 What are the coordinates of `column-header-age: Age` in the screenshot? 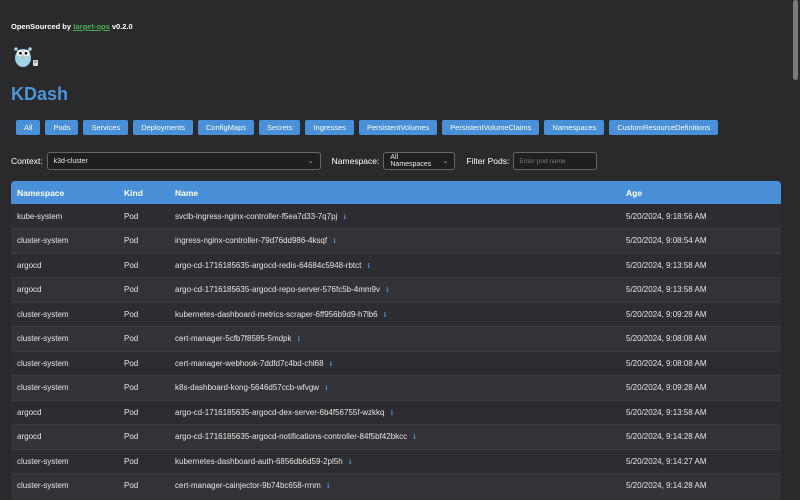 It's located at (700, 192).